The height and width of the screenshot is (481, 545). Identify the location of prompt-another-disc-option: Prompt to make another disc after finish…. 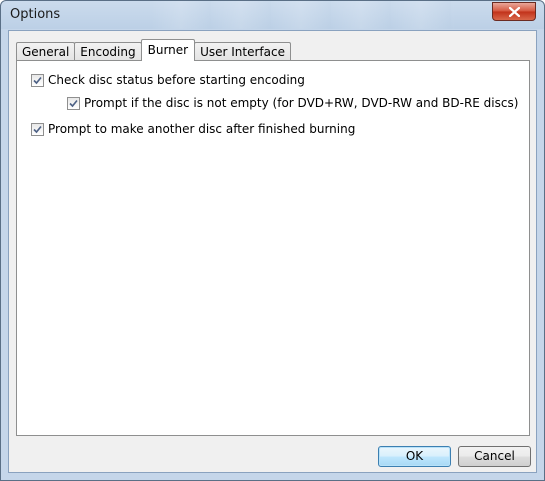
(193, 129).